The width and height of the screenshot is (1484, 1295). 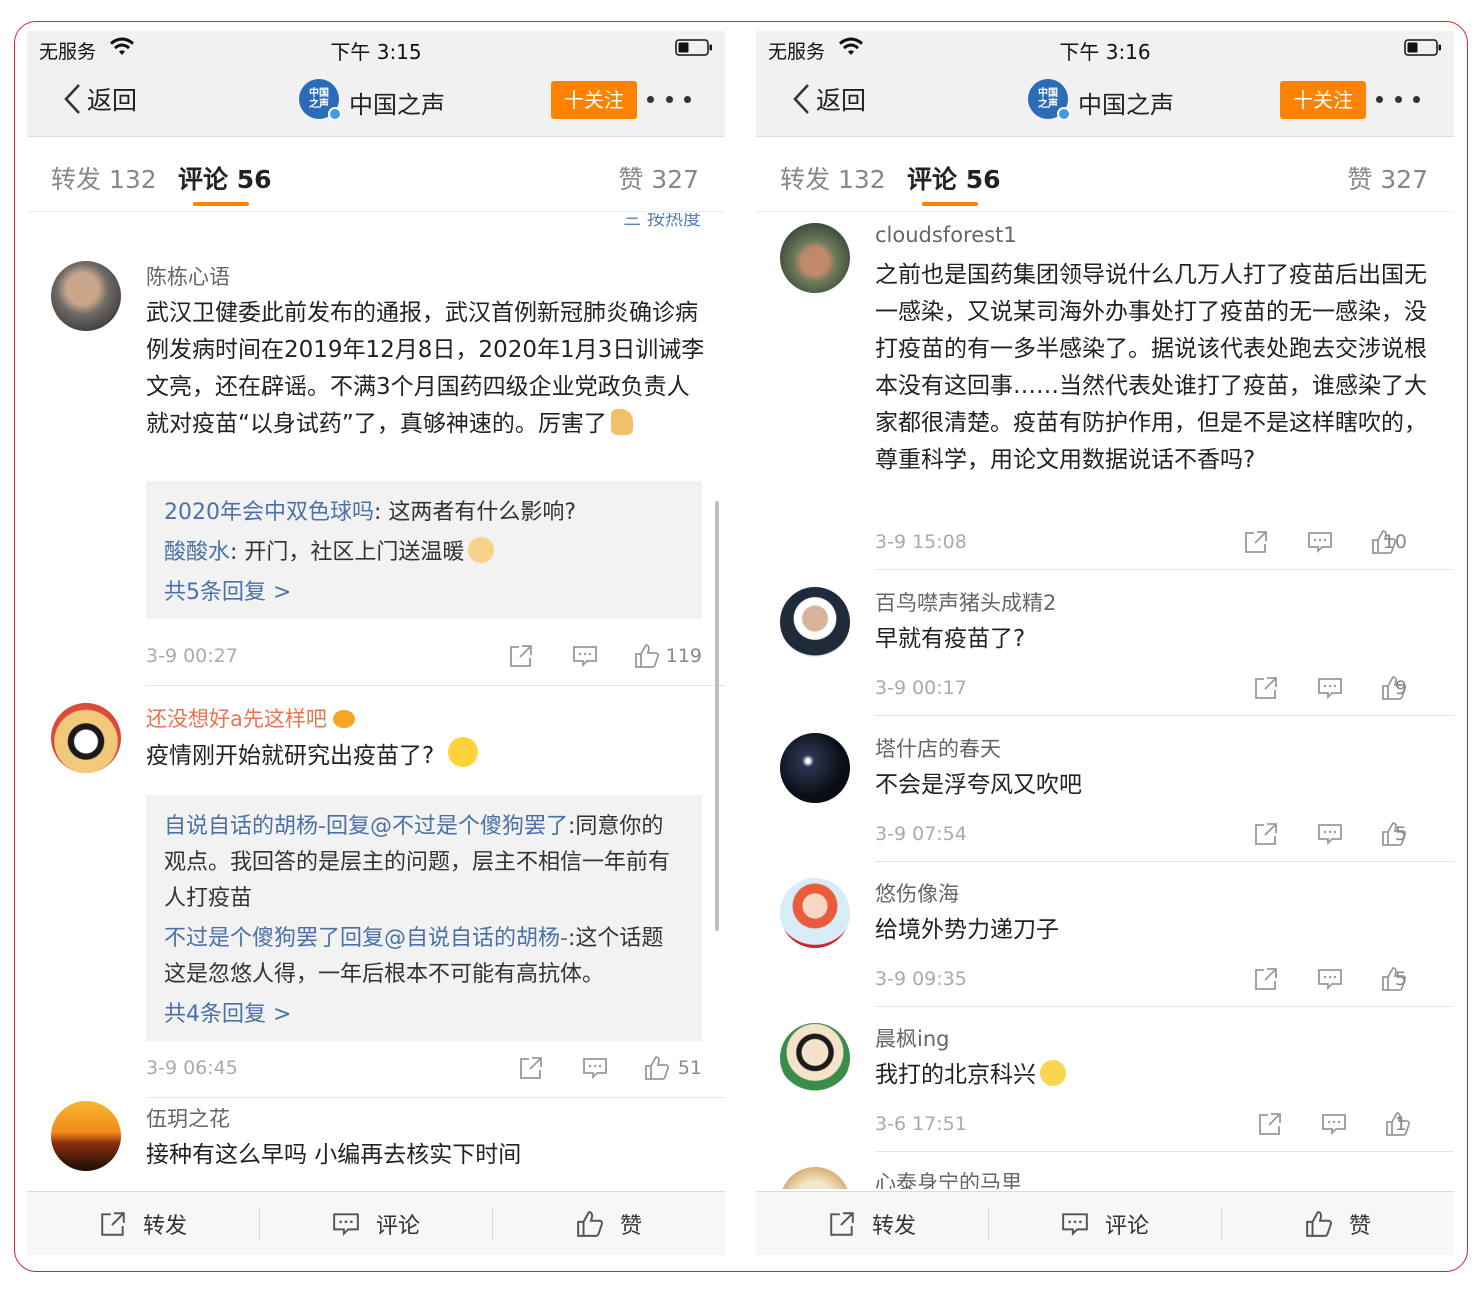 What do you see at coordinates (197, 552) in the screenshot?
I see `reply-user: 酸酸水` at bounding box center [197, 552].